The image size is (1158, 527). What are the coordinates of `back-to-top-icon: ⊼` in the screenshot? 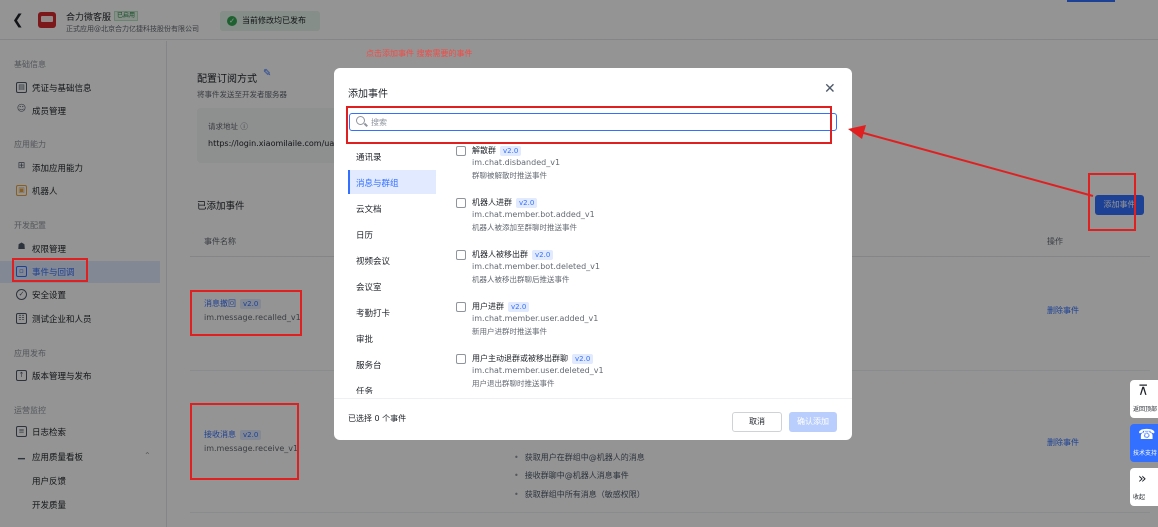 It's located at (1143, 391).